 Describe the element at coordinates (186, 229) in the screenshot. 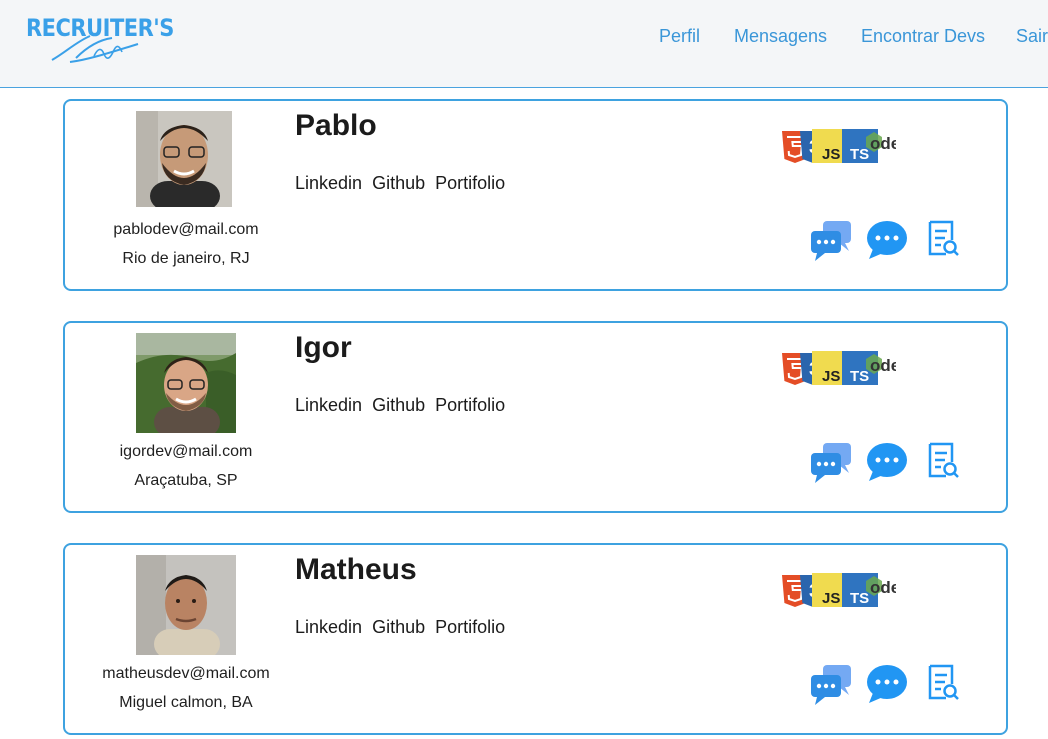

I see `dev-email: pablodev@mail.com` at that location.